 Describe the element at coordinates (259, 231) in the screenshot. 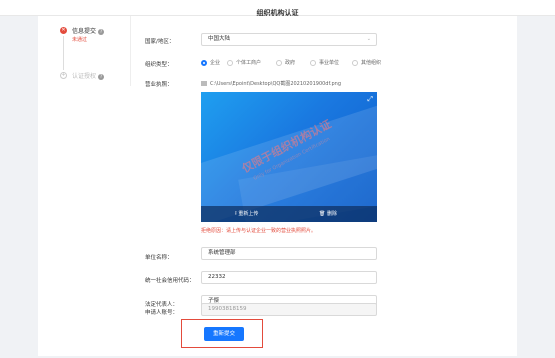

I see `reject-reason: 拒绝原因：请上传与认证企业一致的营业执照照片。` at that location.